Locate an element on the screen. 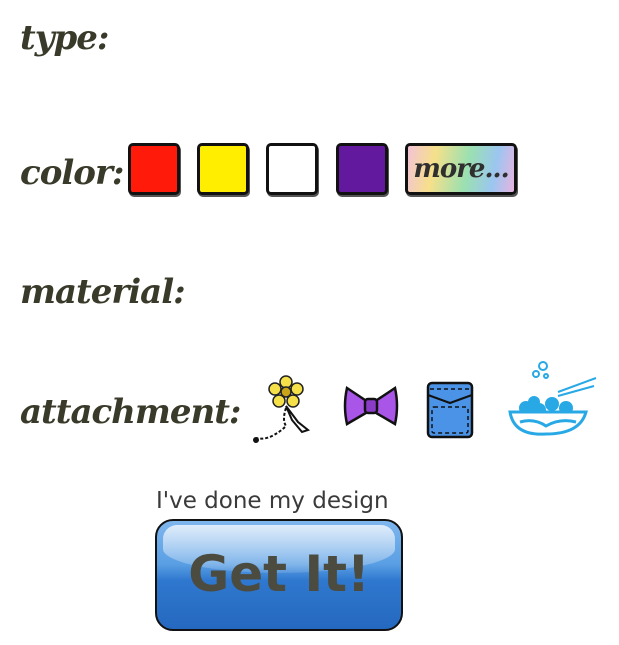  type-label: type: is located at coordinates (64, 38).